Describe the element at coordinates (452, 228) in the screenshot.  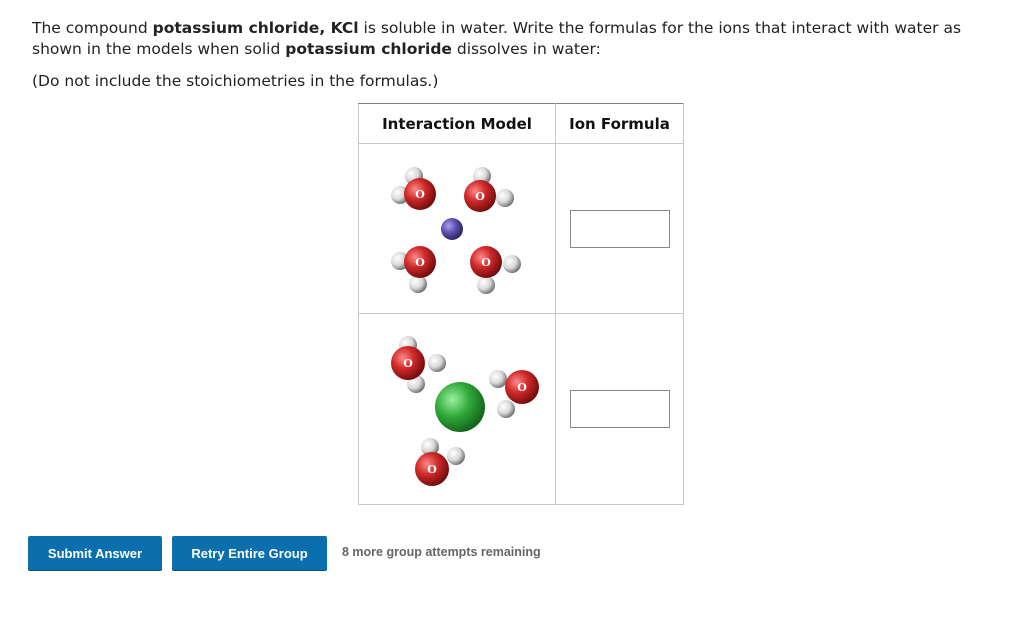
I see `cation-sphere` at that location.